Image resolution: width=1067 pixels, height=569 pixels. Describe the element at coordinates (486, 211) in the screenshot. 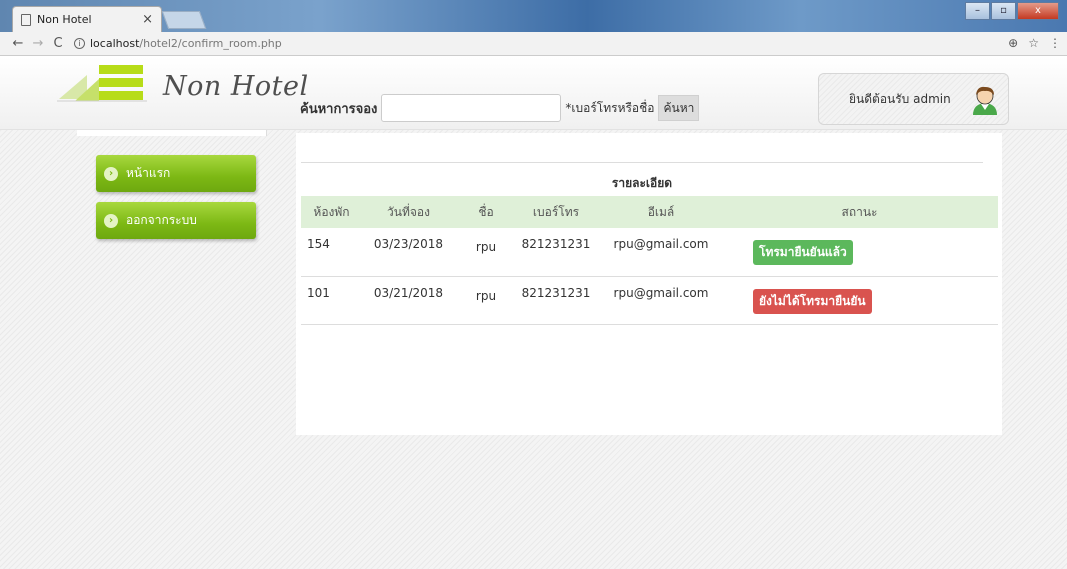

I see `column-header-name: ชื่อ` at that location.